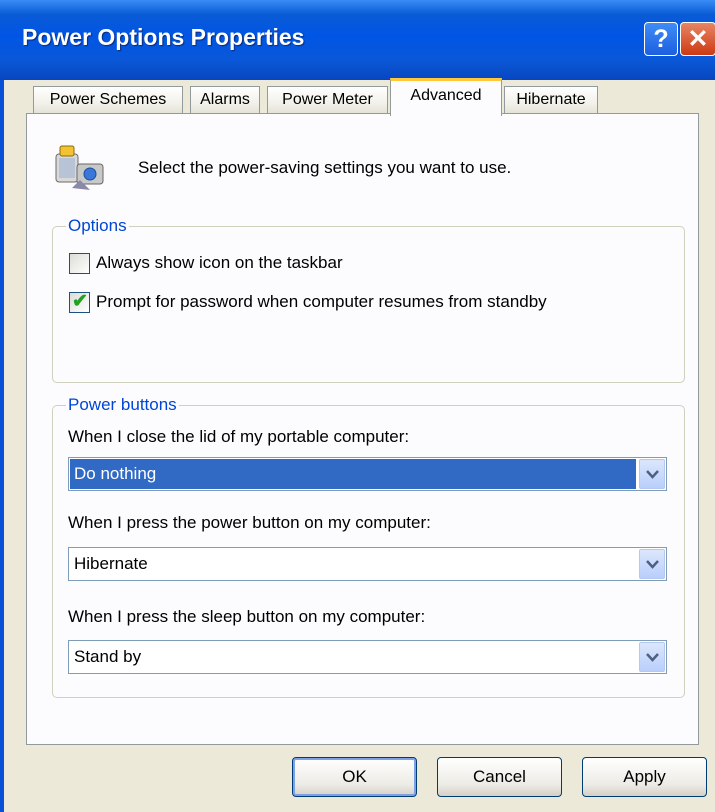 The image size is (715, 812). What do you see at coordinates (79, 263) in the screenshot?
I see `always-show-icon-checkbox` at bounding box center [79, 263].